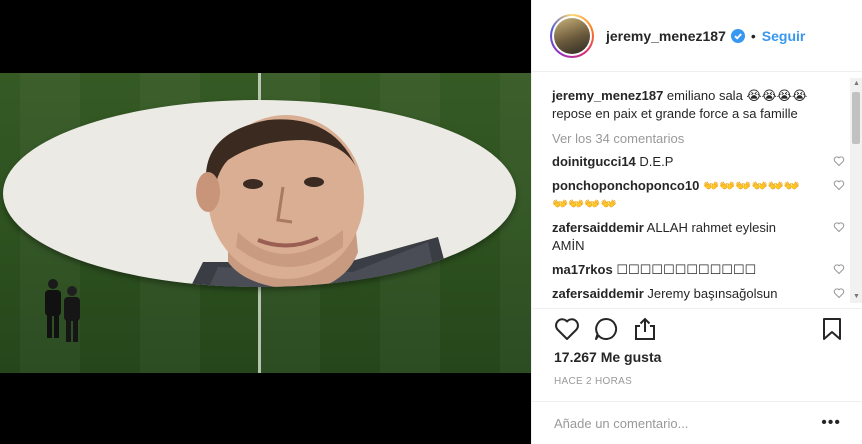 The image size is (862, 444). What do you see at coordinates (856, 190) in the screenshot?
I see `comments-scrollbar: ▲ ▼` at bounding box center [856, 190].